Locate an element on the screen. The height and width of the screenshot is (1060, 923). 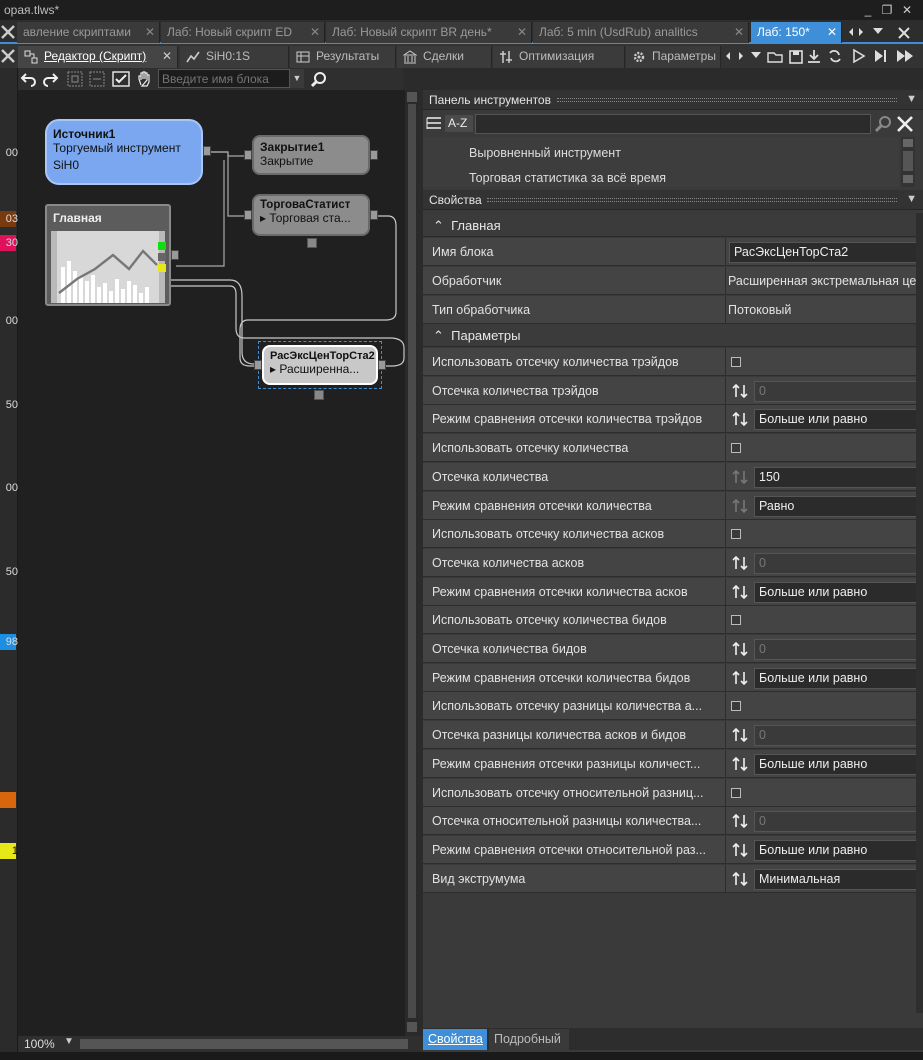
toolbox-item: Торговая статистика за всё время is located at coordinates (567, 178).